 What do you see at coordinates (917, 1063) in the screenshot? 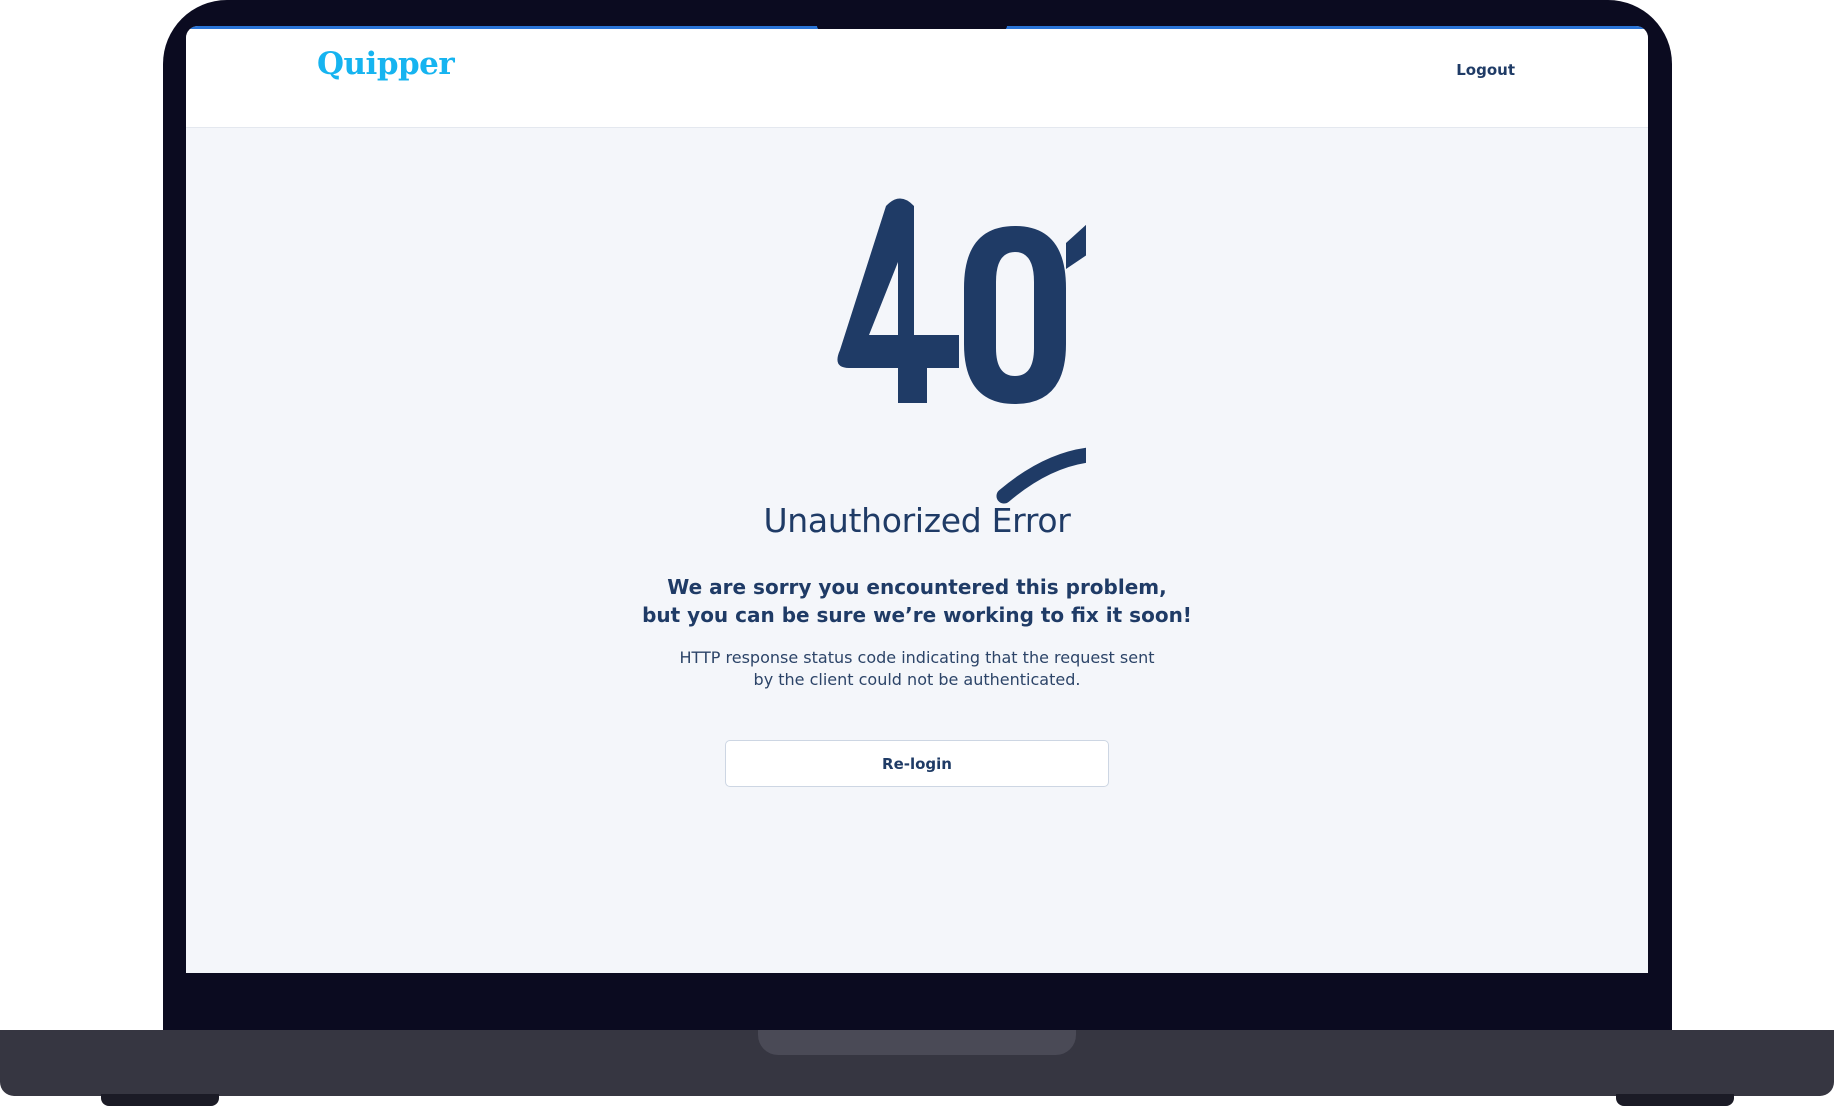
I see `laptop-base` at bounding box center [917, 1063].